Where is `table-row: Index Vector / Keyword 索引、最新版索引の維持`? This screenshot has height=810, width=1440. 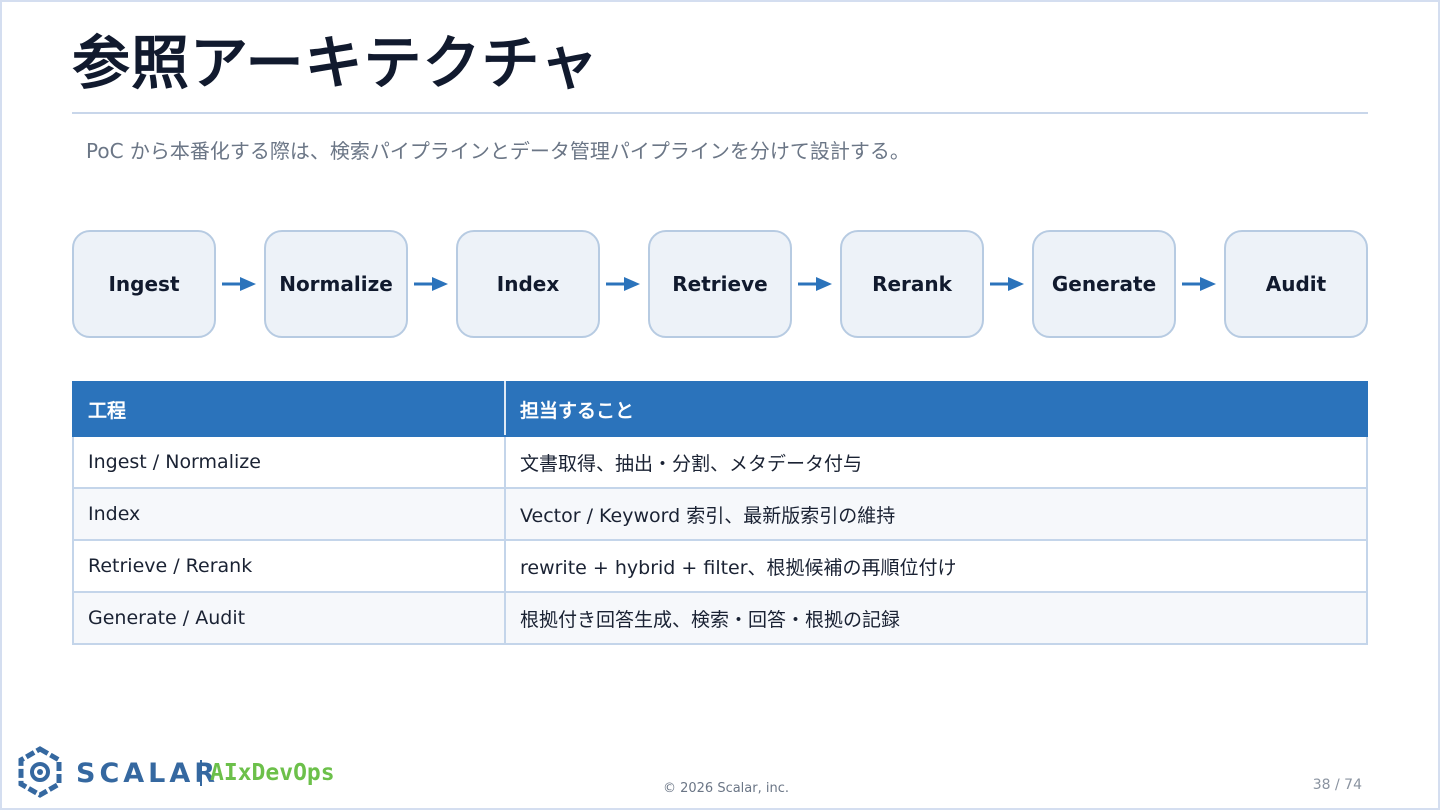 table-row: Index Vector / Keyword 索引、最新版索引の維持 is located at coordinates (720, 514).